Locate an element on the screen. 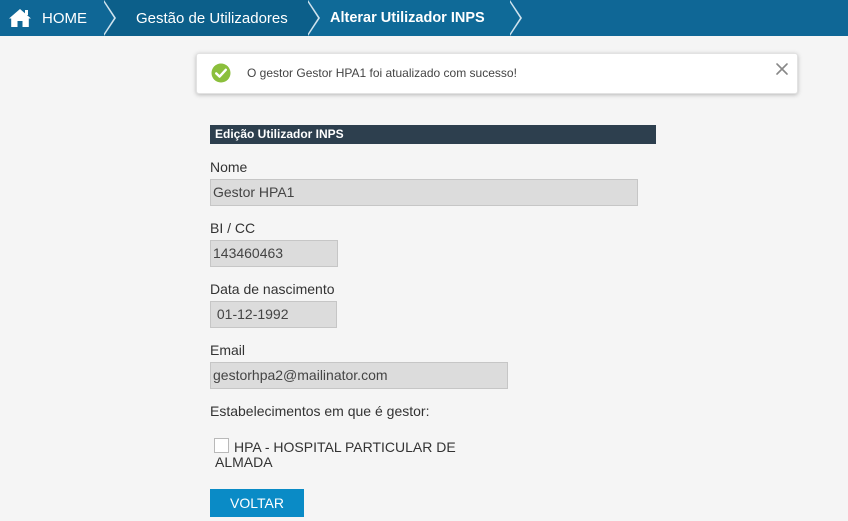 This screenshot has width=848, height=521. back-button: VOLTAR is located at coordinates (257, 503).